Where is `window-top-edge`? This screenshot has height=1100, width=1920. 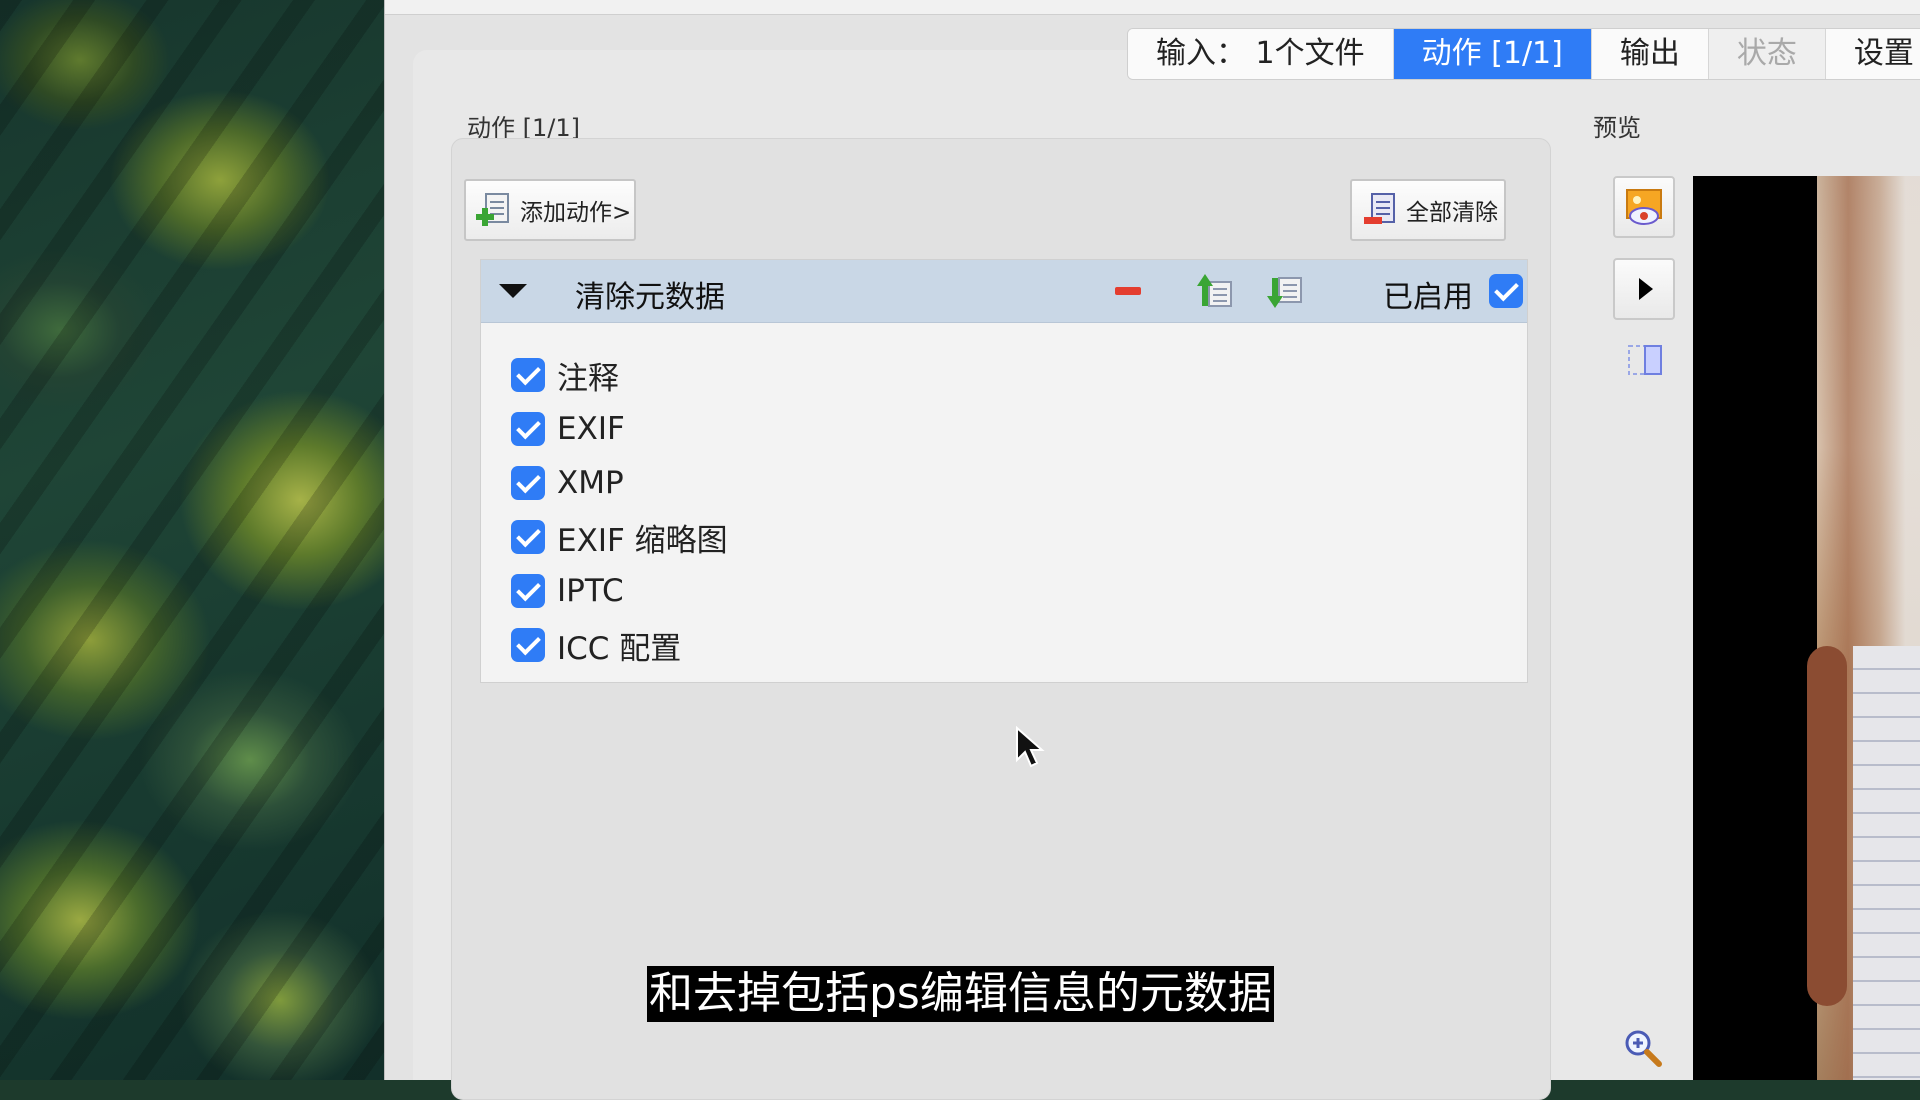 window-top-edge is located at coordinates (1152, 7).